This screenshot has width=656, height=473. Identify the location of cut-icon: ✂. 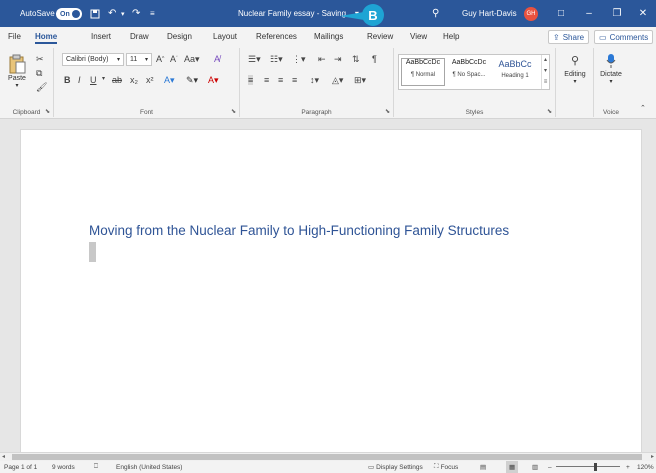
(40, 59).